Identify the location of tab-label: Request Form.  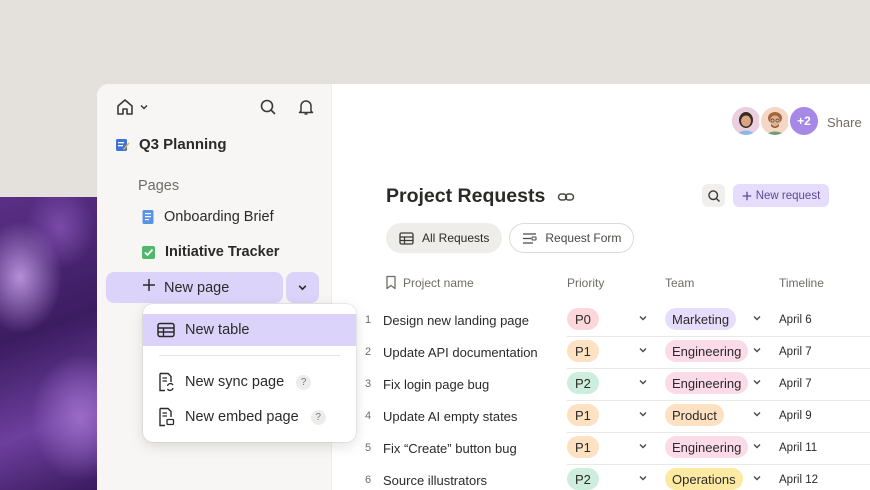
(583, 238).